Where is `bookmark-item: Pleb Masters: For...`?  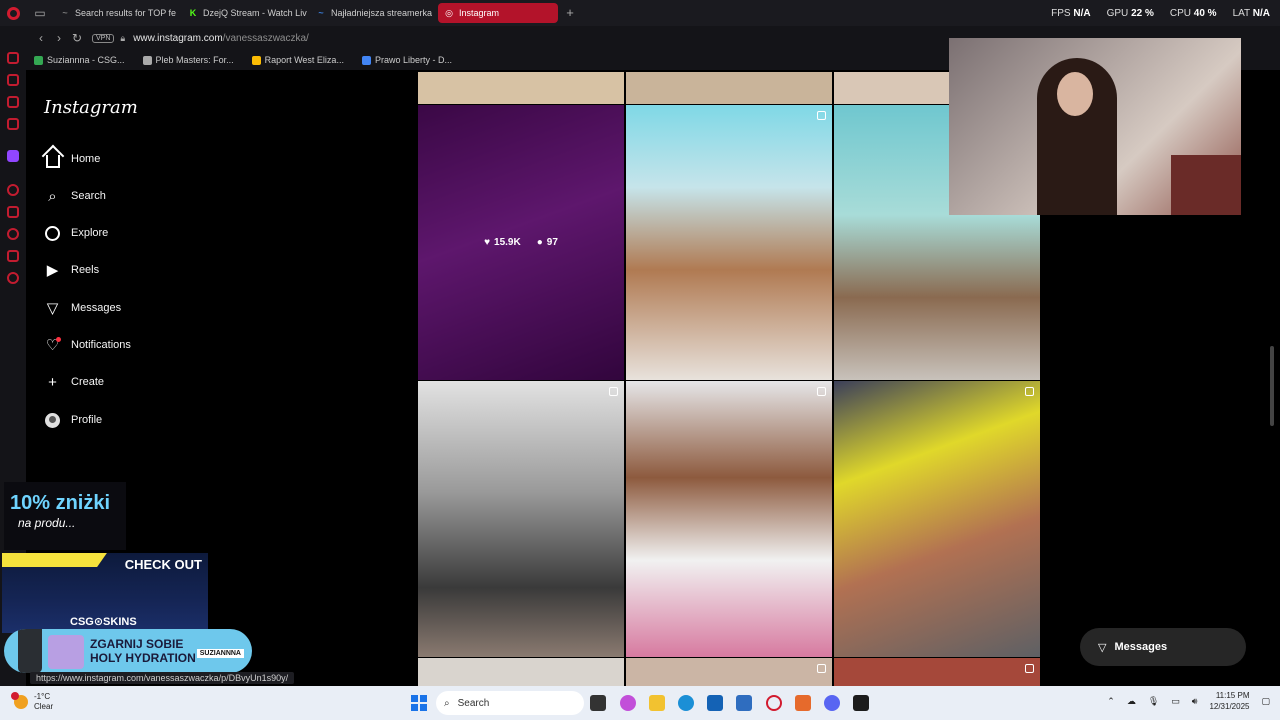
bookmark-item: Pleb Masters: For... is located at coordinates (188, 60).